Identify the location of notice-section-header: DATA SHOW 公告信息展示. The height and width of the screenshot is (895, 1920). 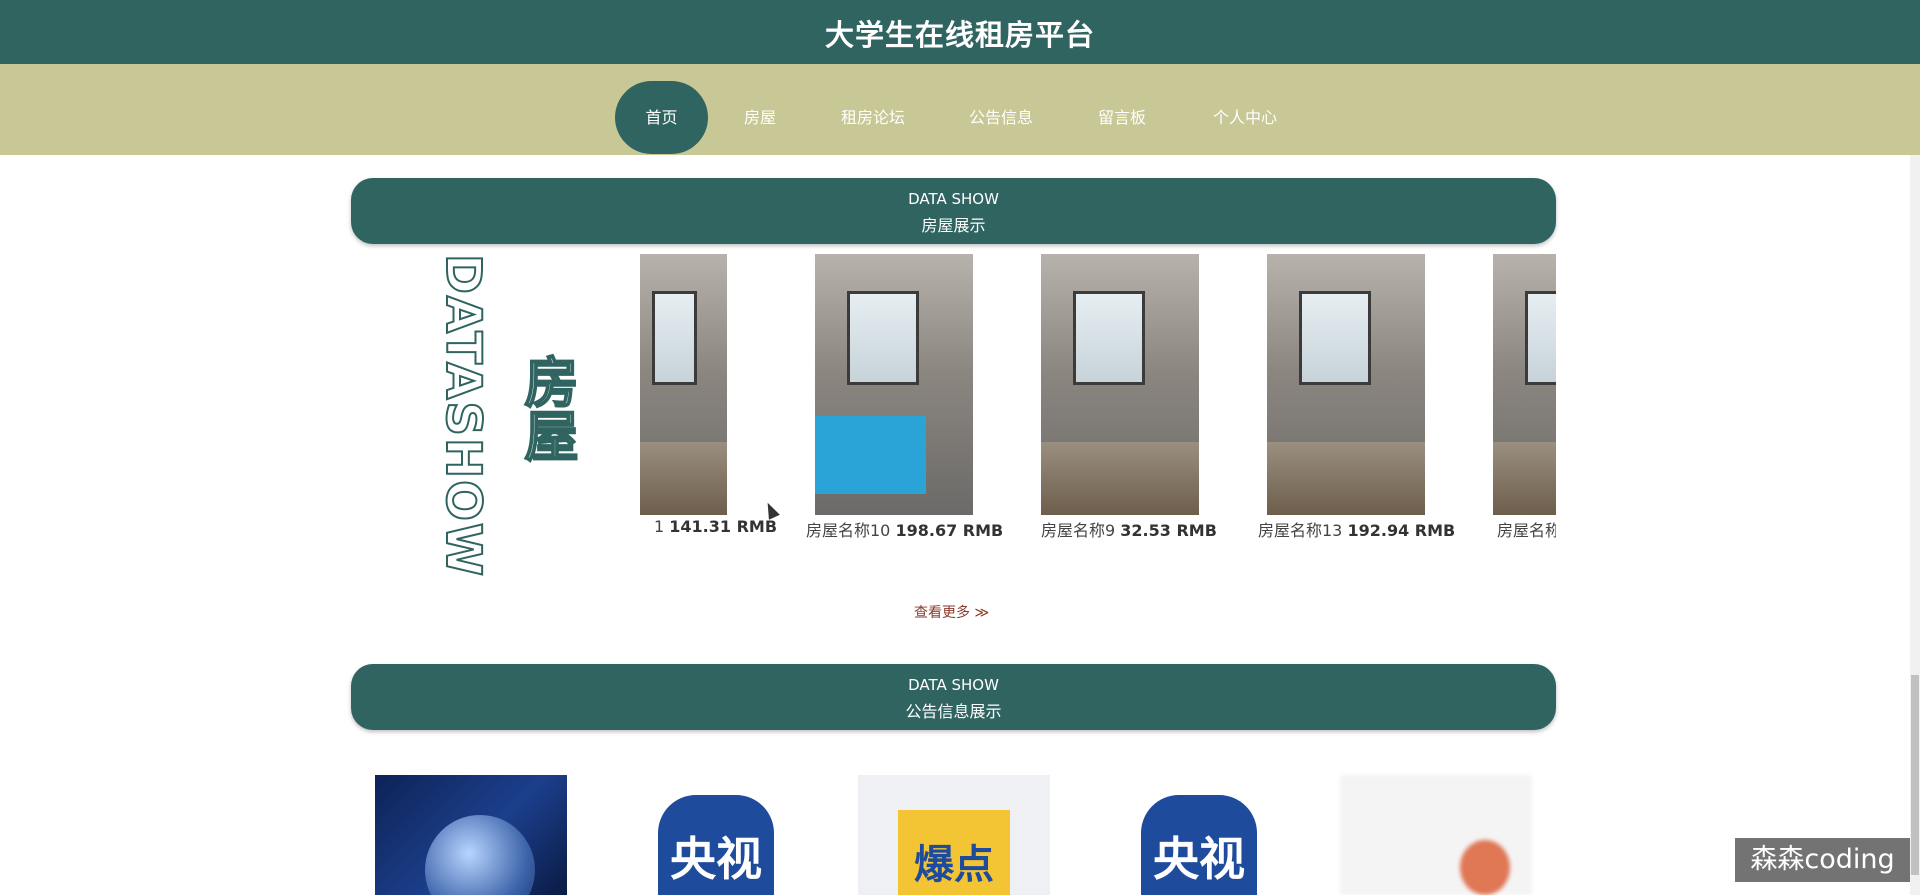
(953, 697).